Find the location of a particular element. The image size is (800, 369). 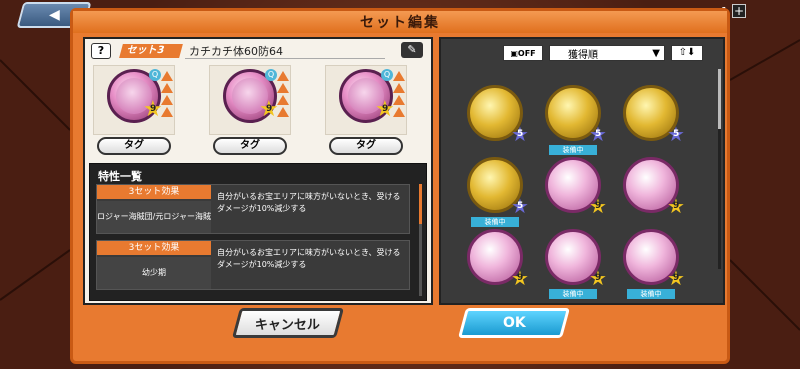

ok-label: OK is located at coordinates (514, 323).